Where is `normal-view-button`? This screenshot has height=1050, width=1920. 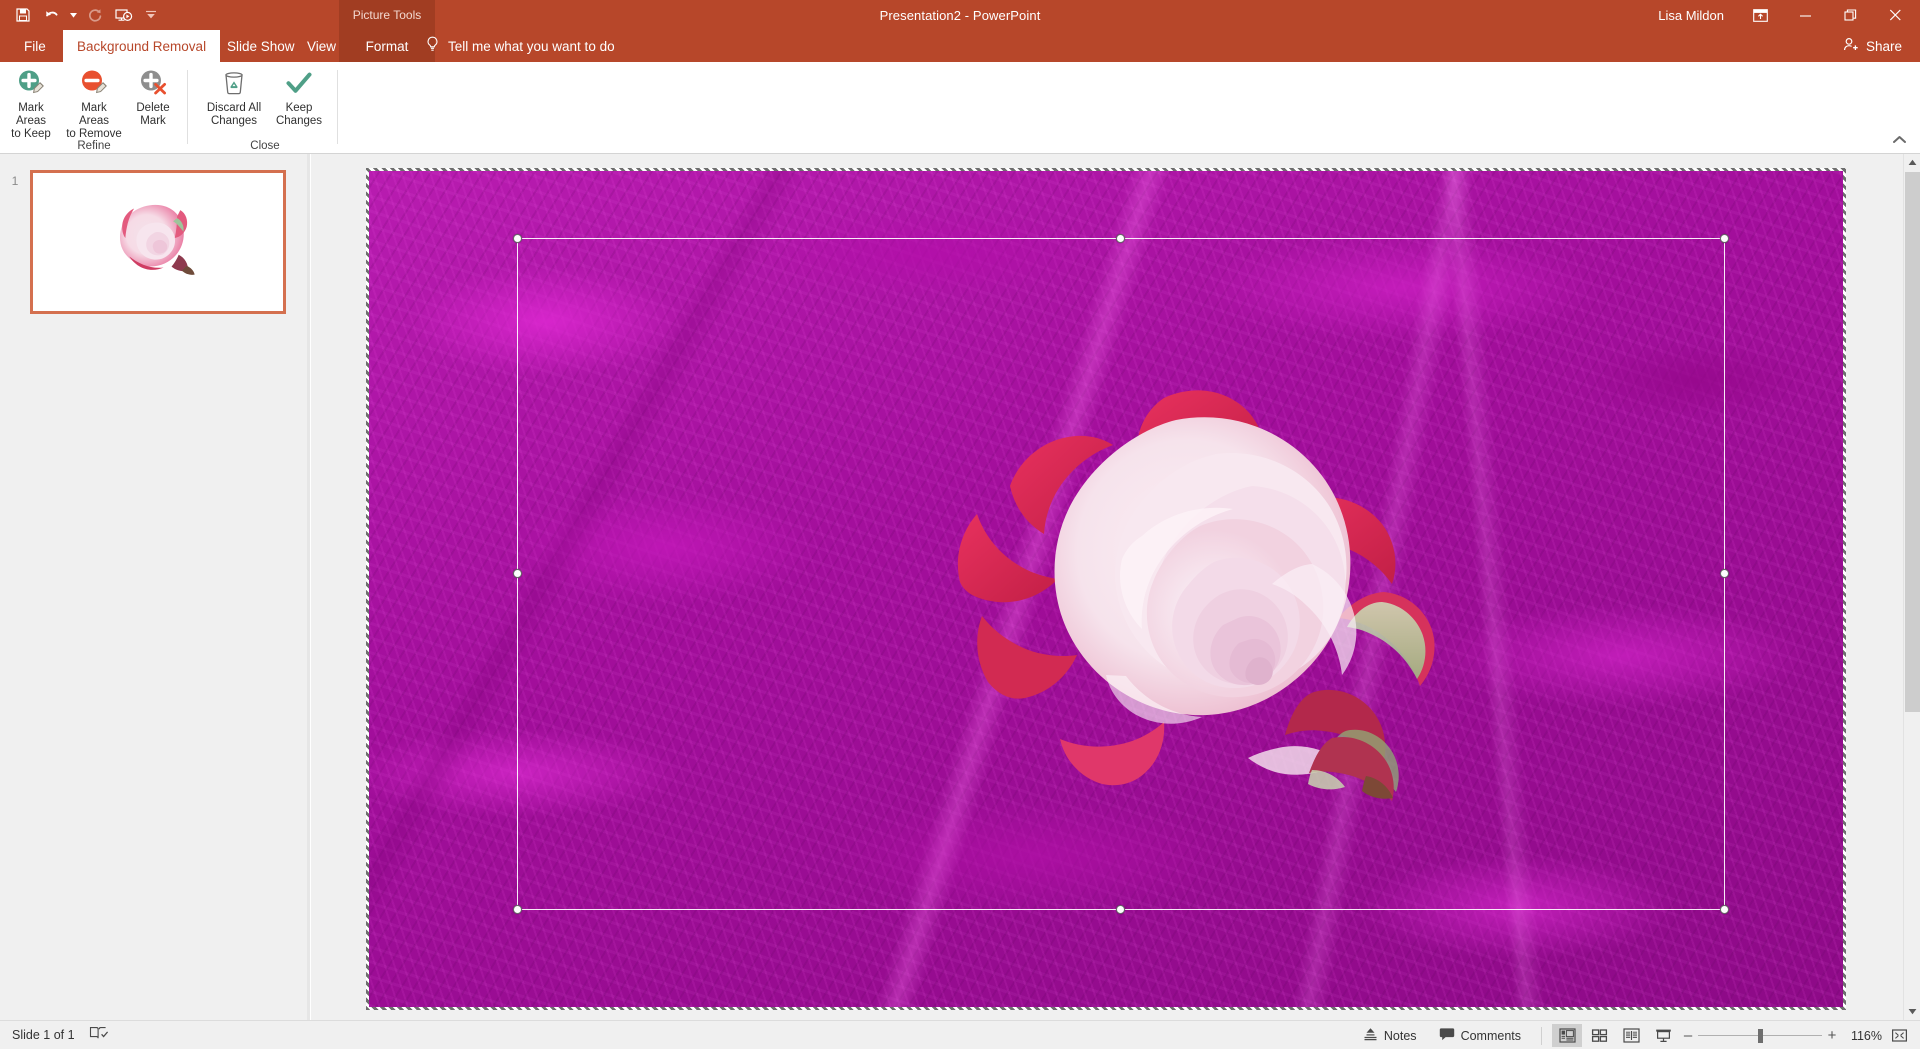 normal-view-button is located at coordinates (1567, 1035).